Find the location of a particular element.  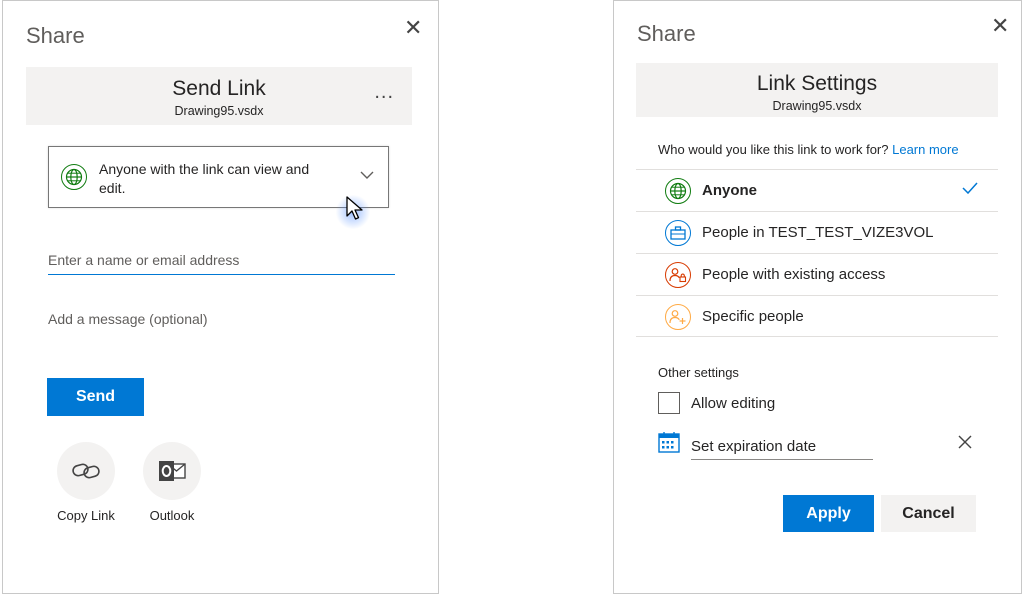

allow-editing-label: Allow editing is located at coordinates (733, 403).